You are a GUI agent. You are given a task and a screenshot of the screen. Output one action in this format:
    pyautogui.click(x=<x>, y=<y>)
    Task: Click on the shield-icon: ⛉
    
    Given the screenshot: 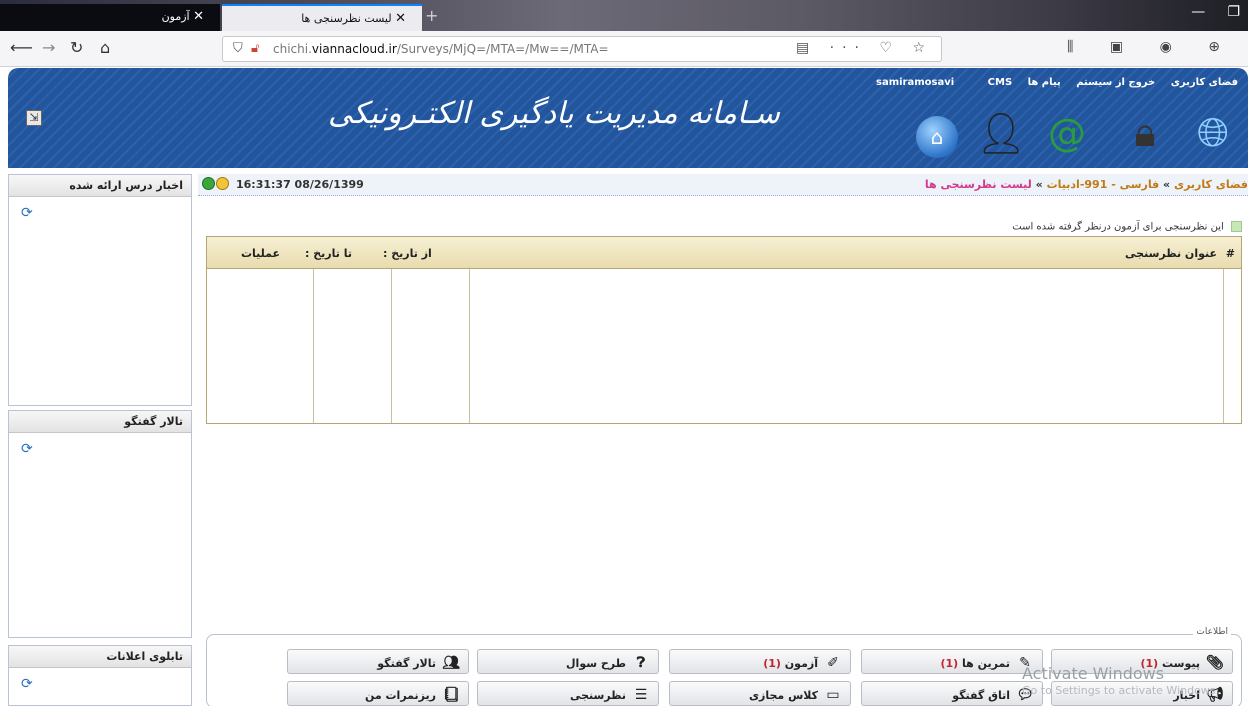 What is the action you would take?
    pyautogui.click(x=238, y=48)
    